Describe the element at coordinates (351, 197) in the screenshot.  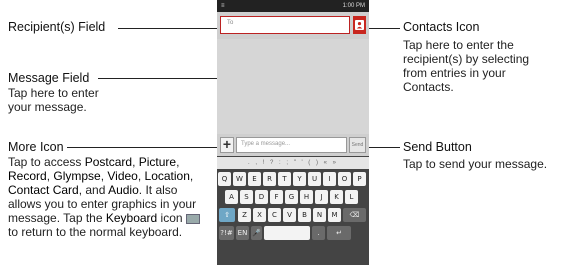
I see `key-l: L` at that location.